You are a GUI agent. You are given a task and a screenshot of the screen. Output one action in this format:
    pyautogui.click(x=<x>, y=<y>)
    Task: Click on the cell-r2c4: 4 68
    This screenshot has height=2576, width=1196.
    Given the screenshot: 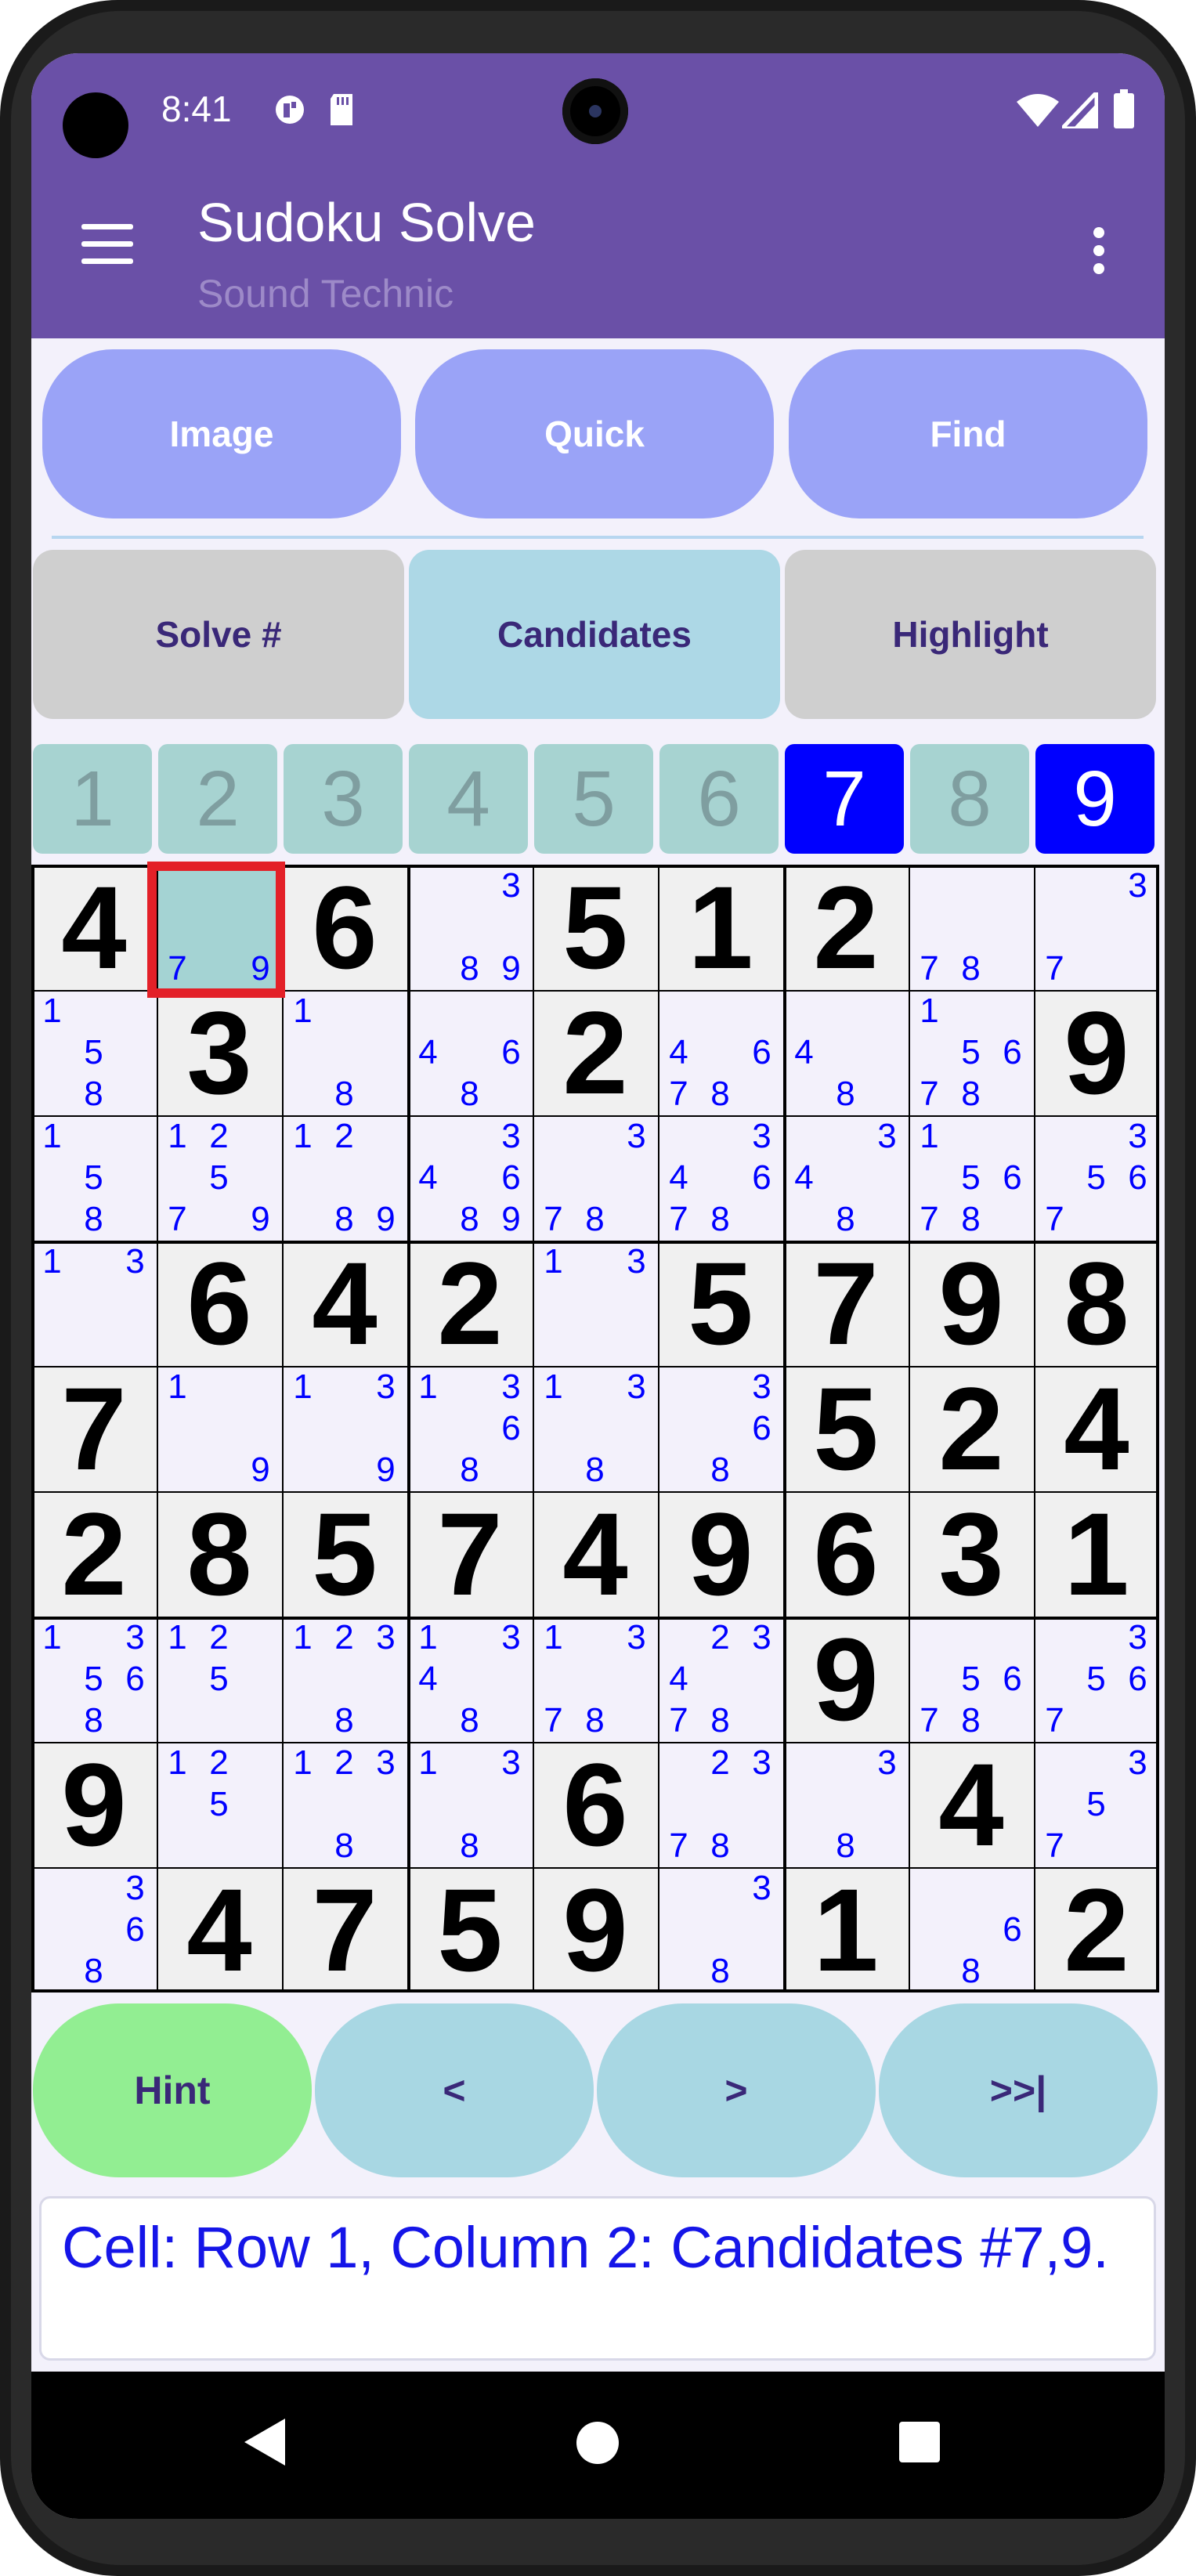 What is the action you would take?
    pyautogui.click(x=470, y=1052)
    